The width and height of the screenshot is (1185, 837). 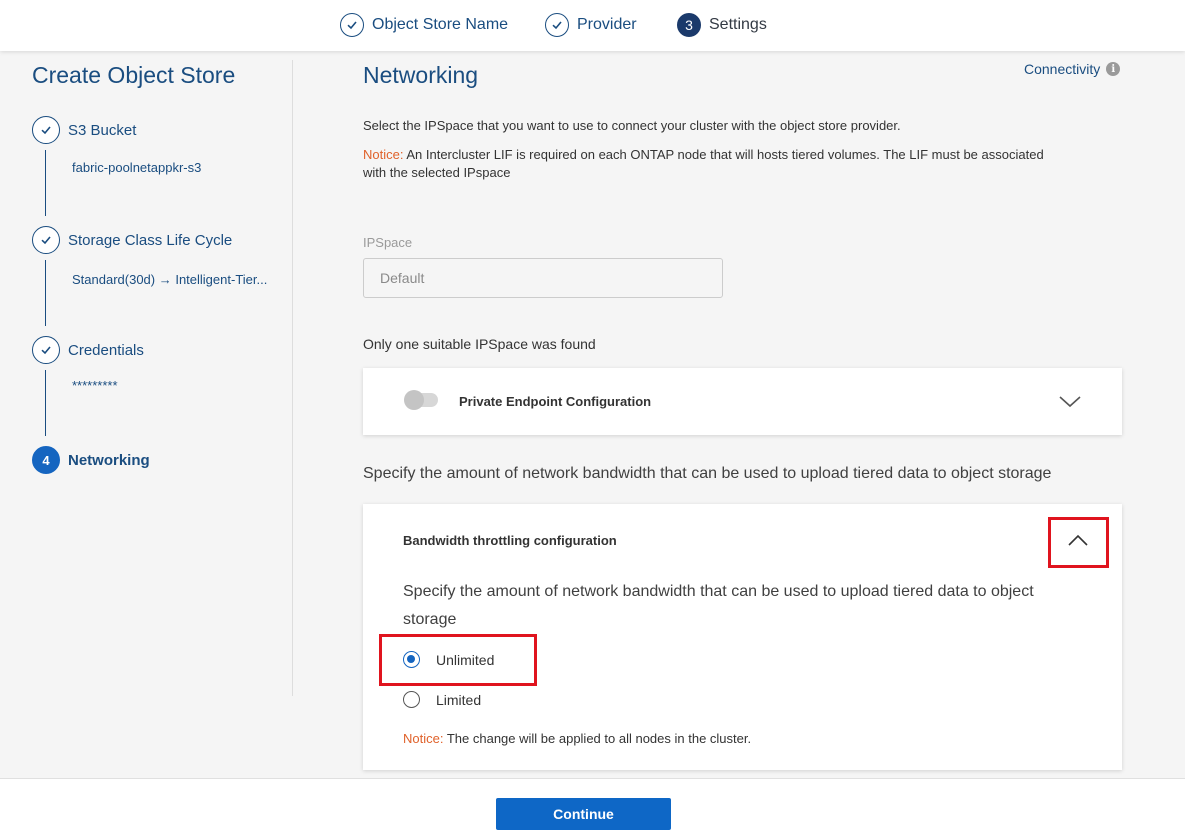 I want to click on radio-unlimited: Unlimited, so click(x=448, y=659).